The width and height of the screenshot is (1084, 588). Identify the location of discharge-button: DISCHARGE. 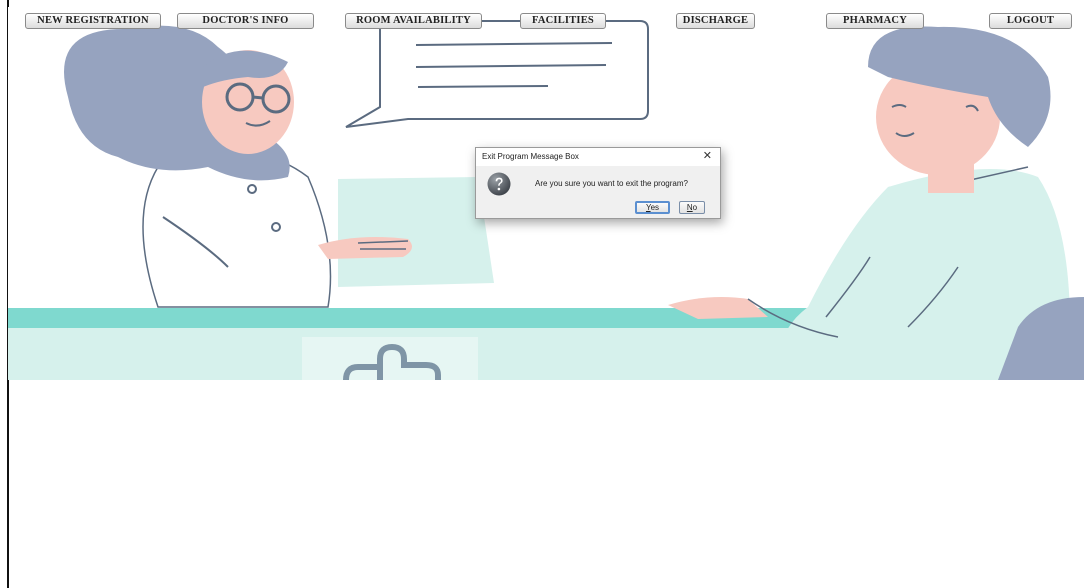
(715, 21).